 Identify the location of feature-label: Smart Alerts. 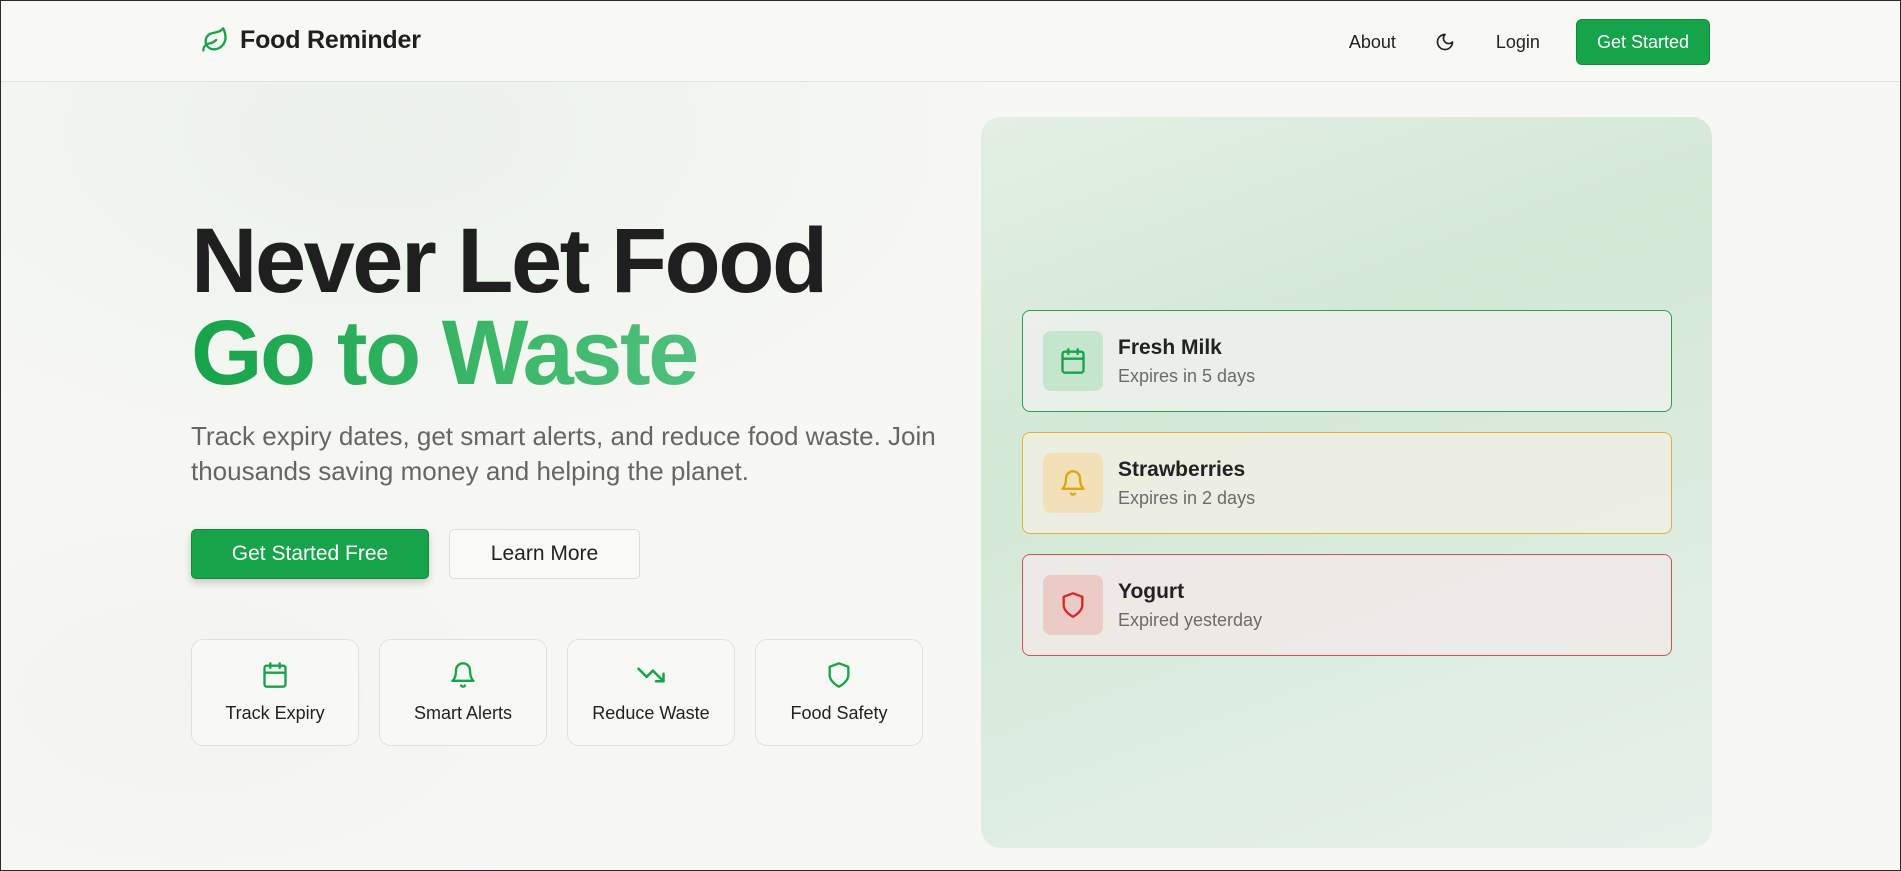
(463, 713).